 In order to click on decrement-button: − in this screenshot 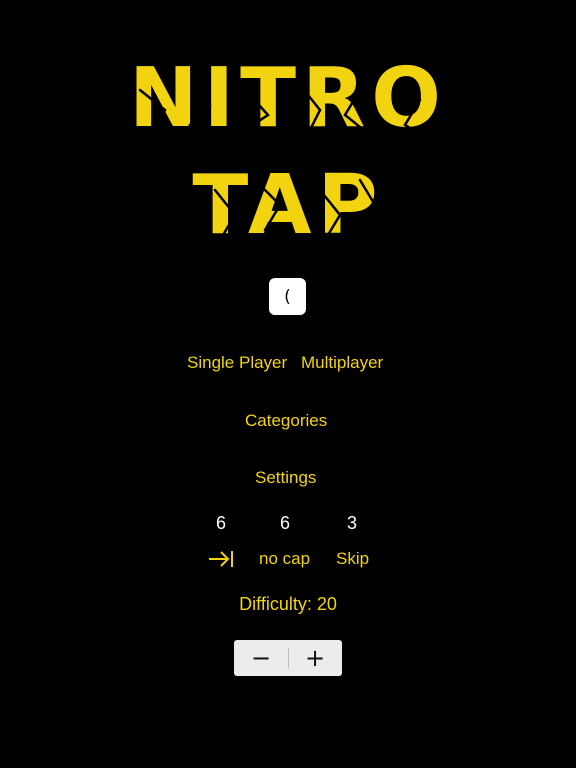, I will do `click(261, 658)`.